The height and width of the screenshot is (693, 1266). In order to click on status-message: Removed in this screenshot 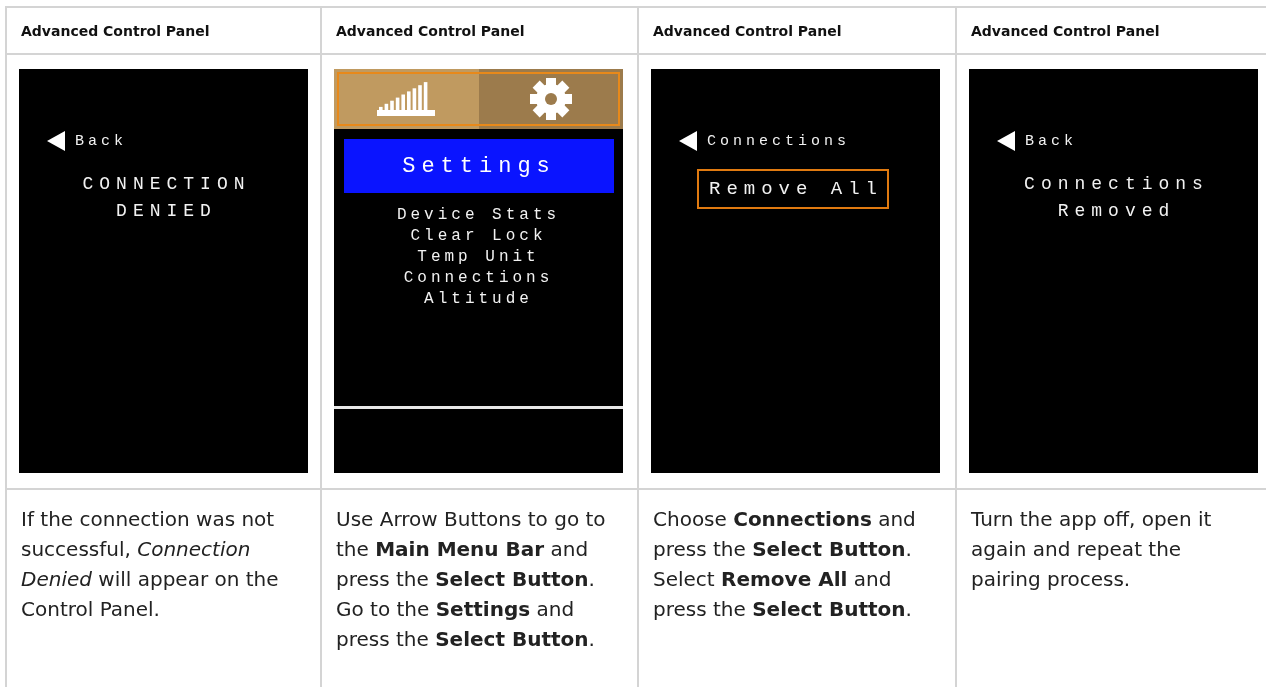, I will do `click(1116, 211)`.